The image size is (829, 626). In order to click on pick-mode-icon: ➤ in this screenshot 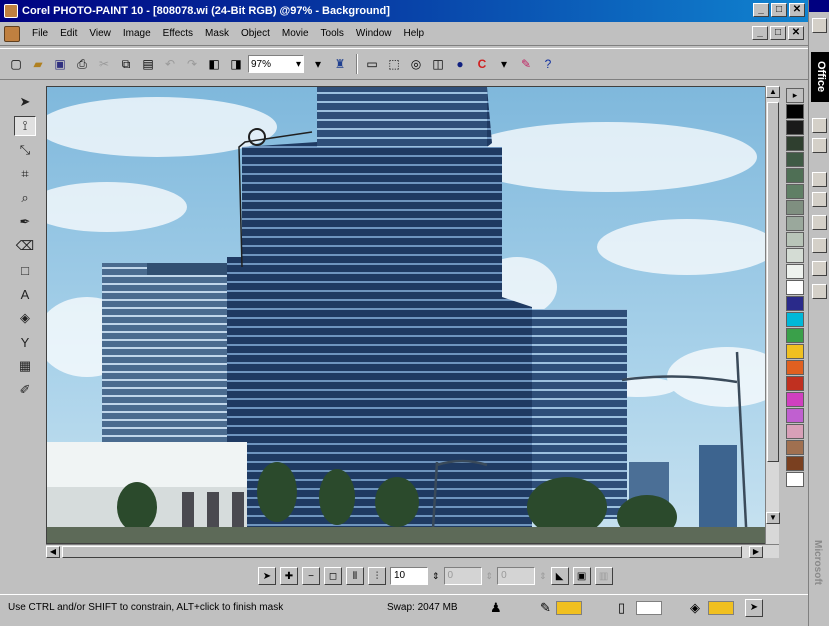, I will do `click(267, 576)`.